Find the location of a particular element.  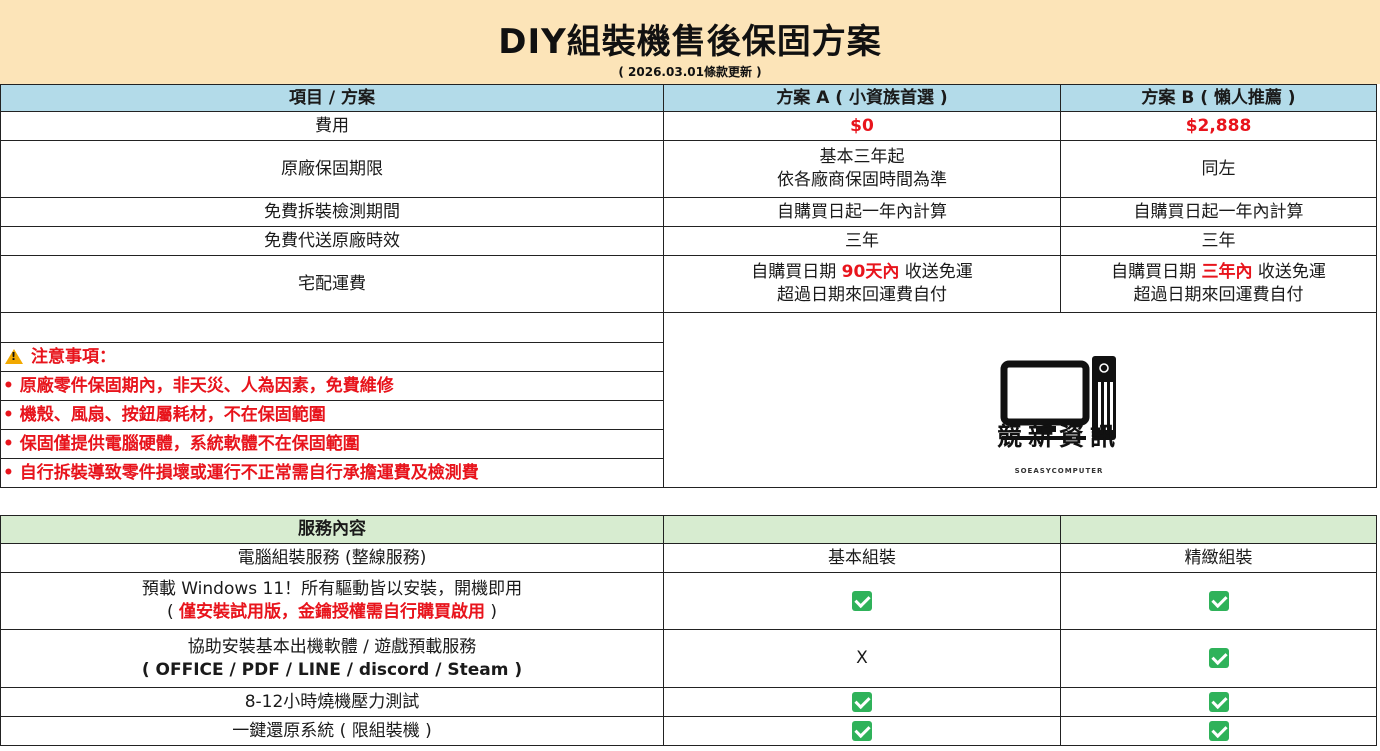

row-label: 宅配運費 is located at coordinates (332, 284).